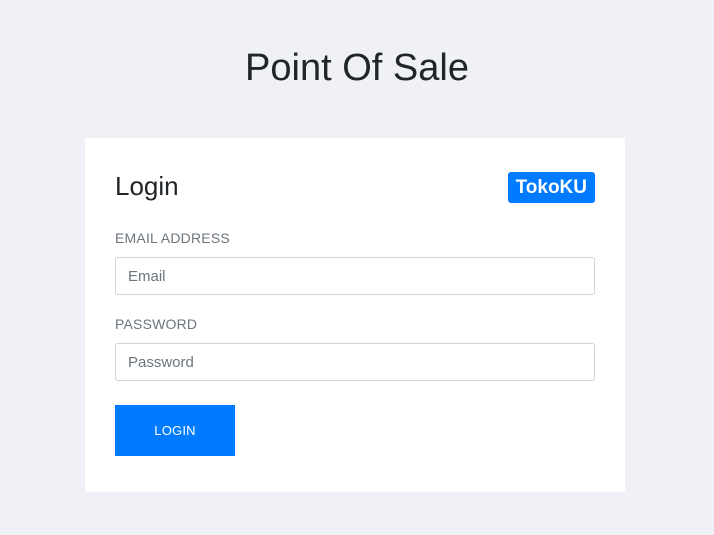 This screenshot has width=714, height=535. I want to click on email-label: EMAIL ADDRESS, so click(172, 238).